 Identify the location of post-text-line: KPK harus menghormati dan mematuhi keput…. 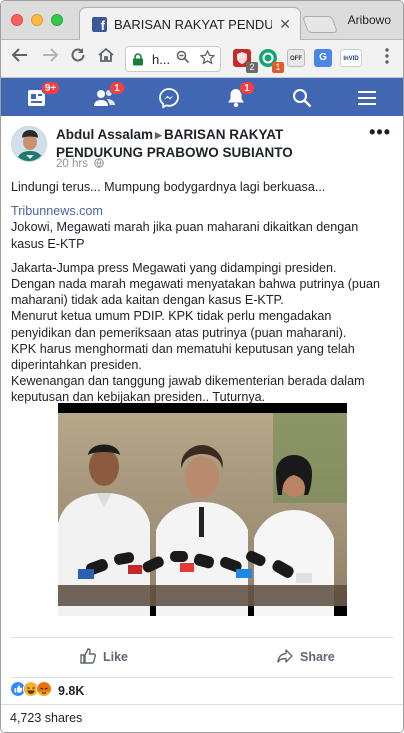
(183, 348).